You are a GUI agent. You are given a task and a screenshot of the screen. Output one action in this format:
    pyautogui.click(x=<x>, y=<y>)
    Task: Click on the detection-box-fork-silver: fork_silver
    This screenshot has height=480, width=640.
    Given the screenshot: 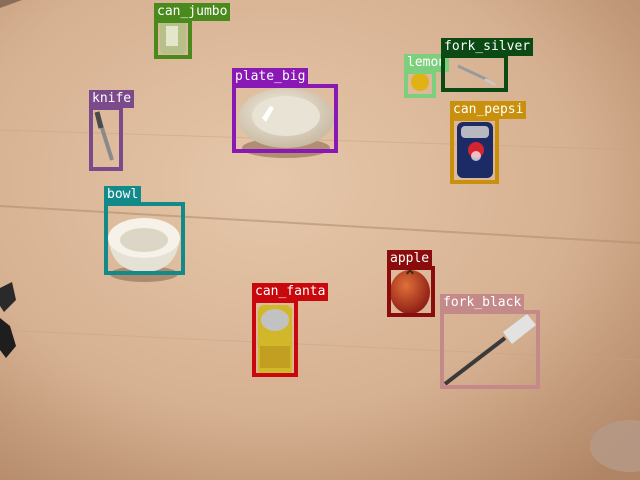 What is the action you would take?
    pyautogui.click(x=487, y=65)
    